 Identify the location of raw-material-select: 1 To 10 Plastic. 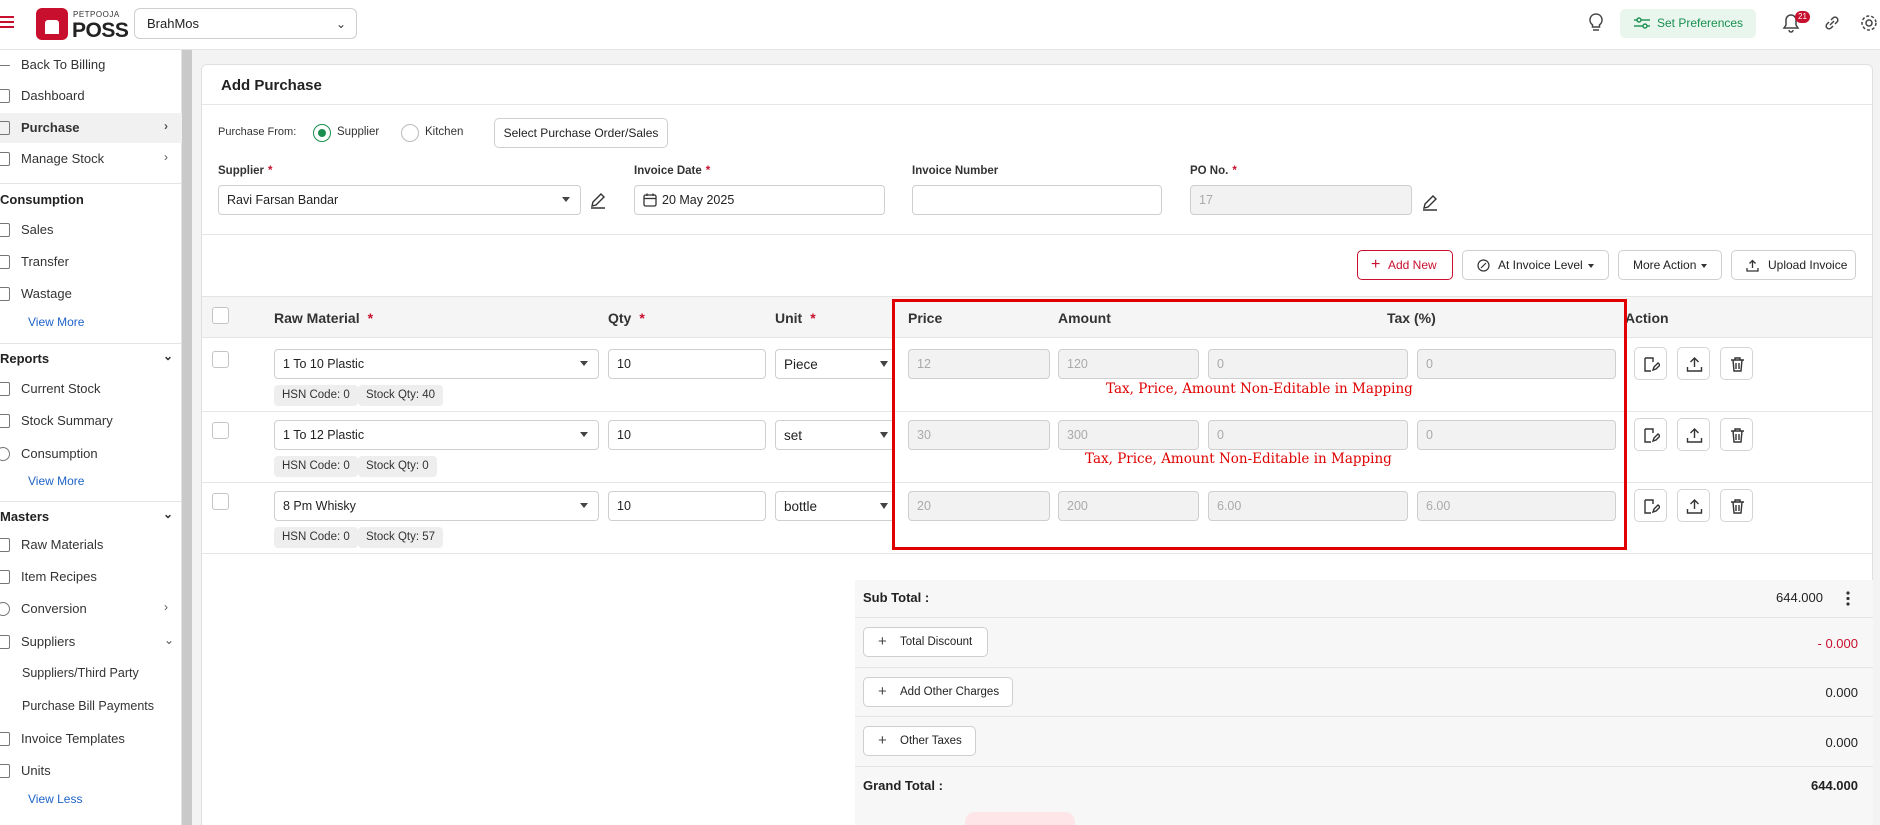
(436, 364).